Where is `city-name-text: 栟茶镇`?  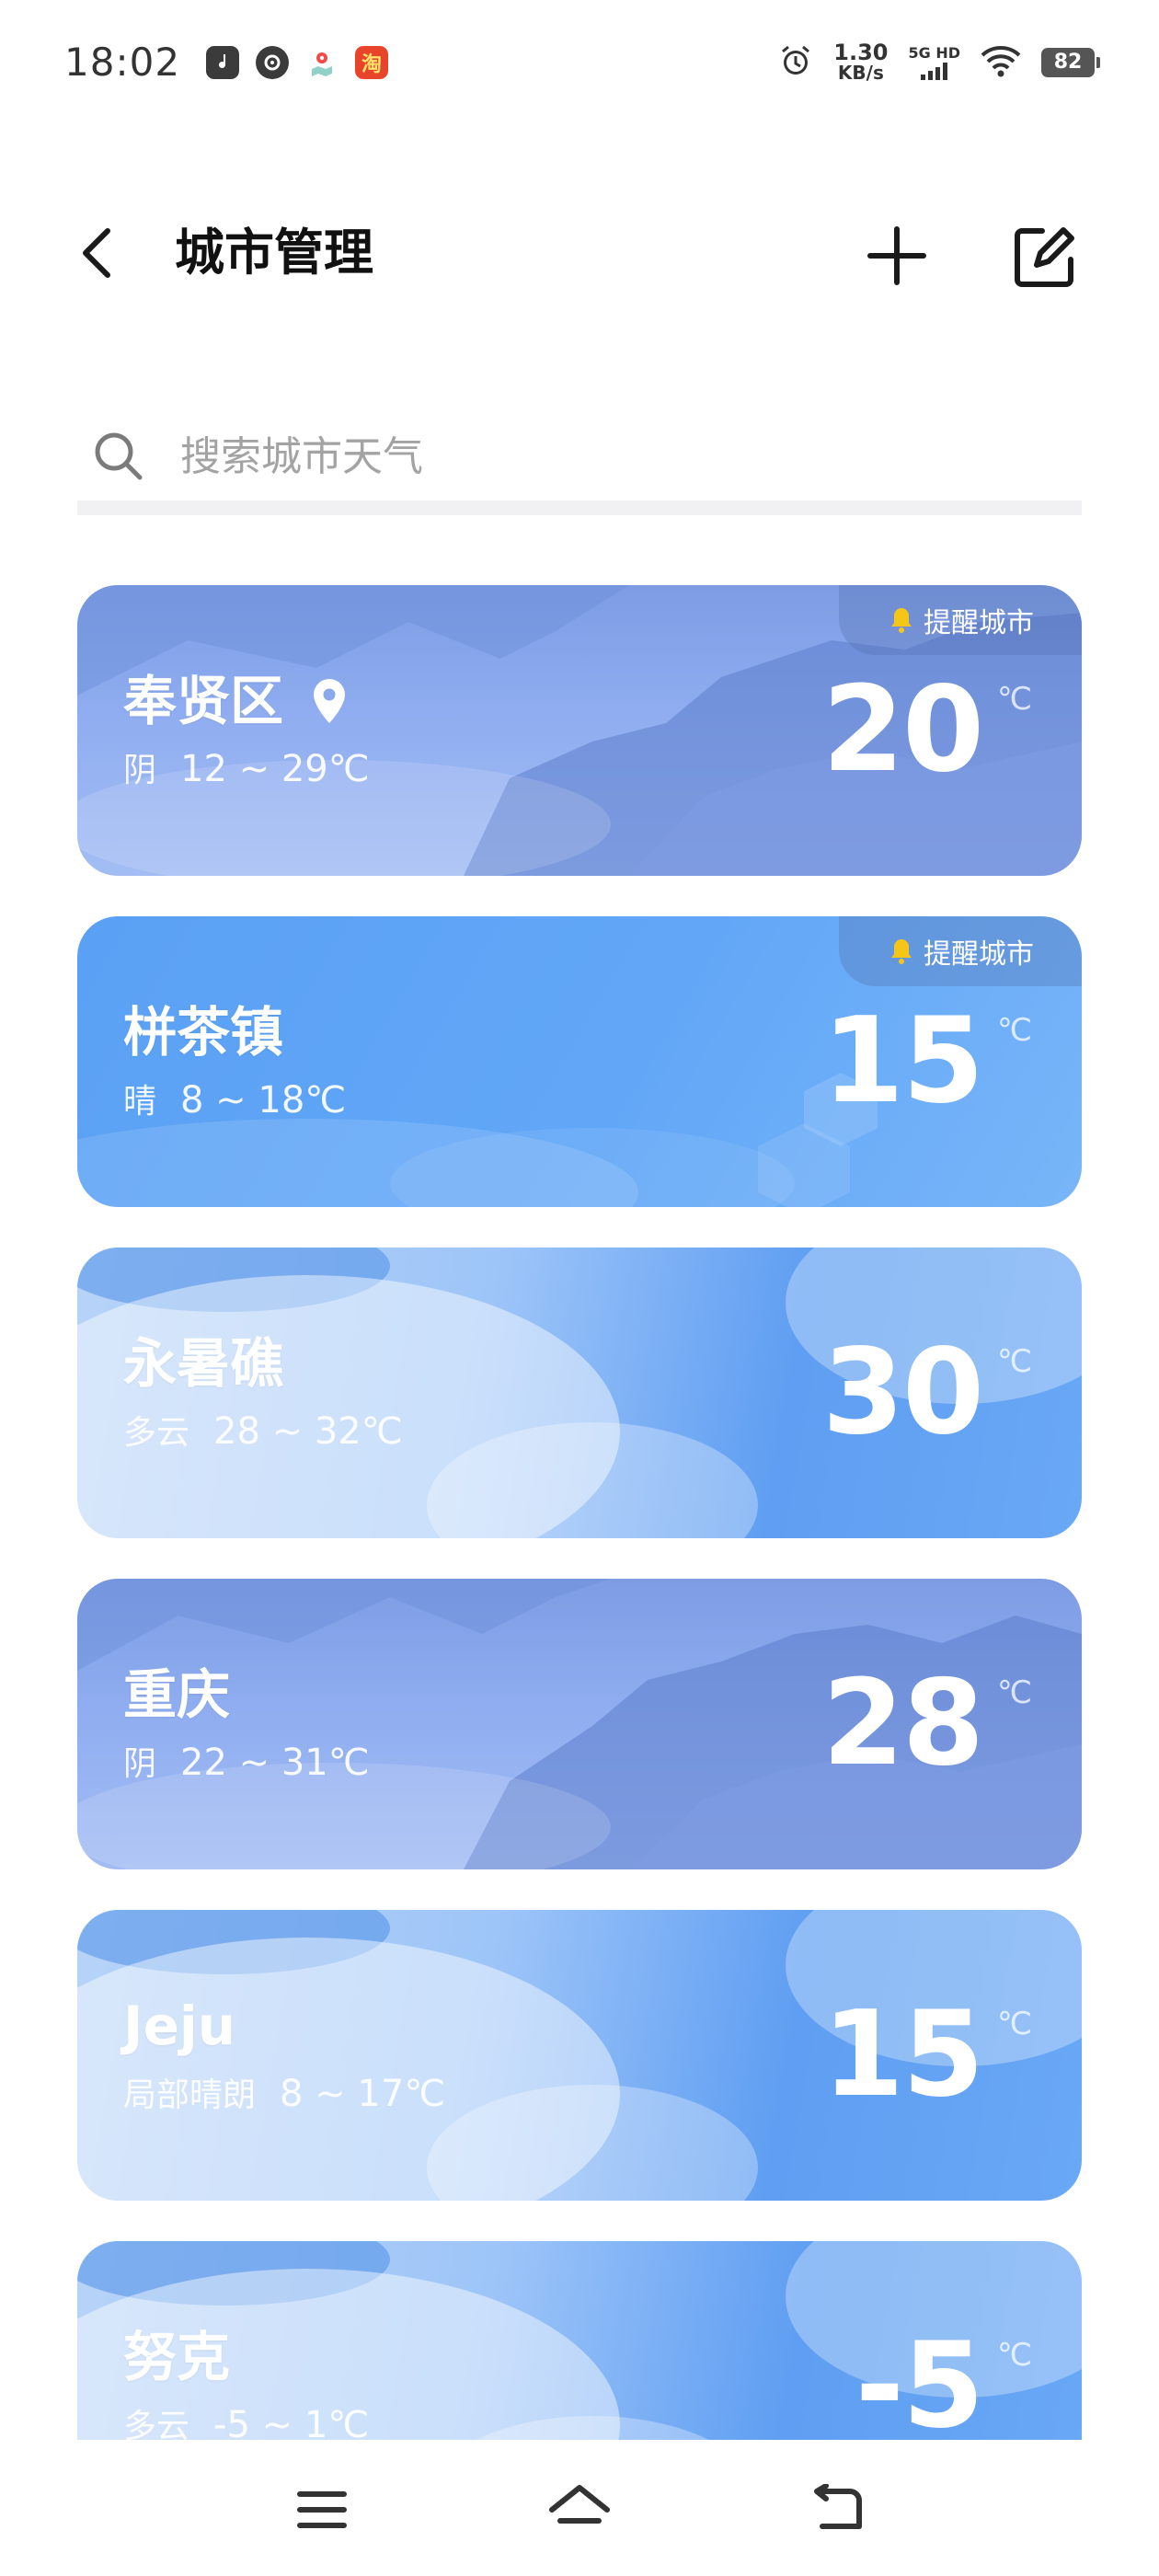 city-name-text: 栟茶镇 is located at coordinates (203, 1032).